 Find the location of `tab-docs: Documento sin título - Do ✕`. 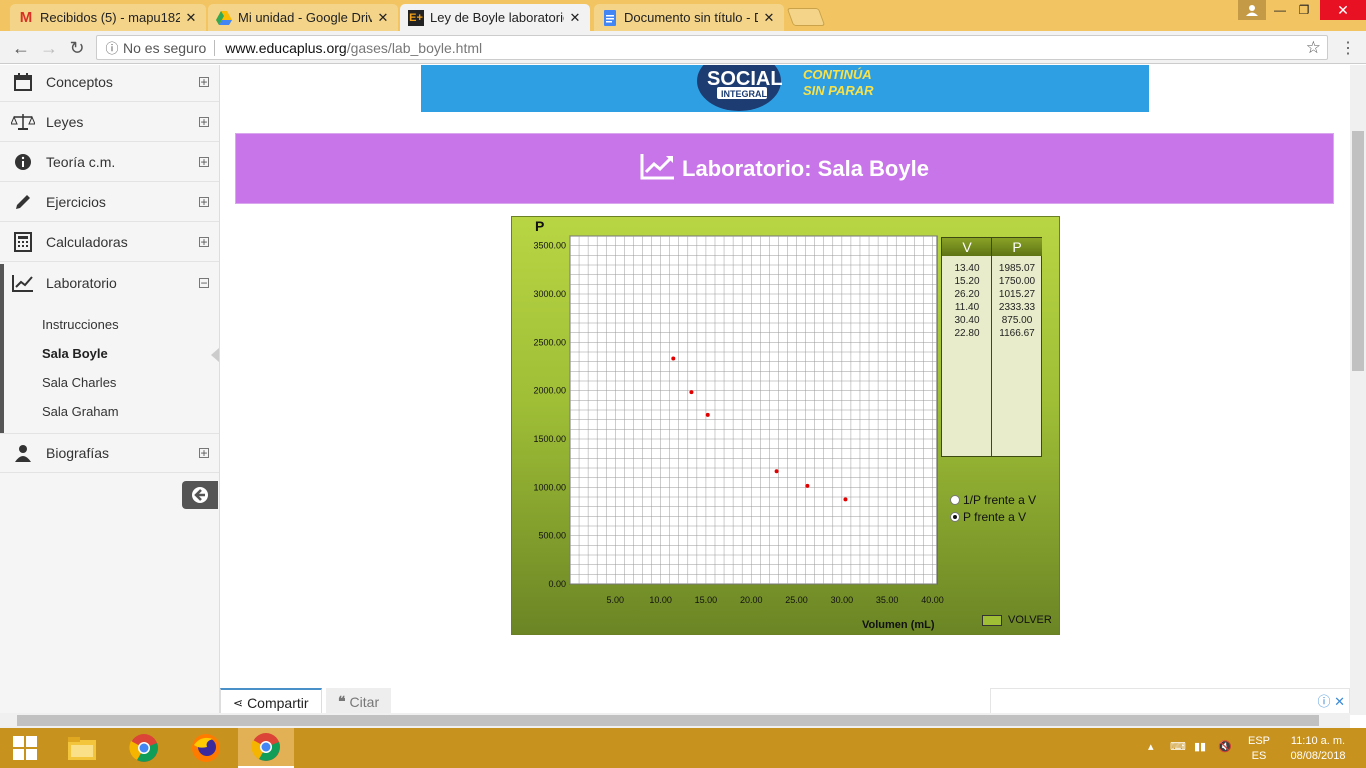

tab-docs: Documento sin título - Do ✕ is located at coordinates (689, 17).